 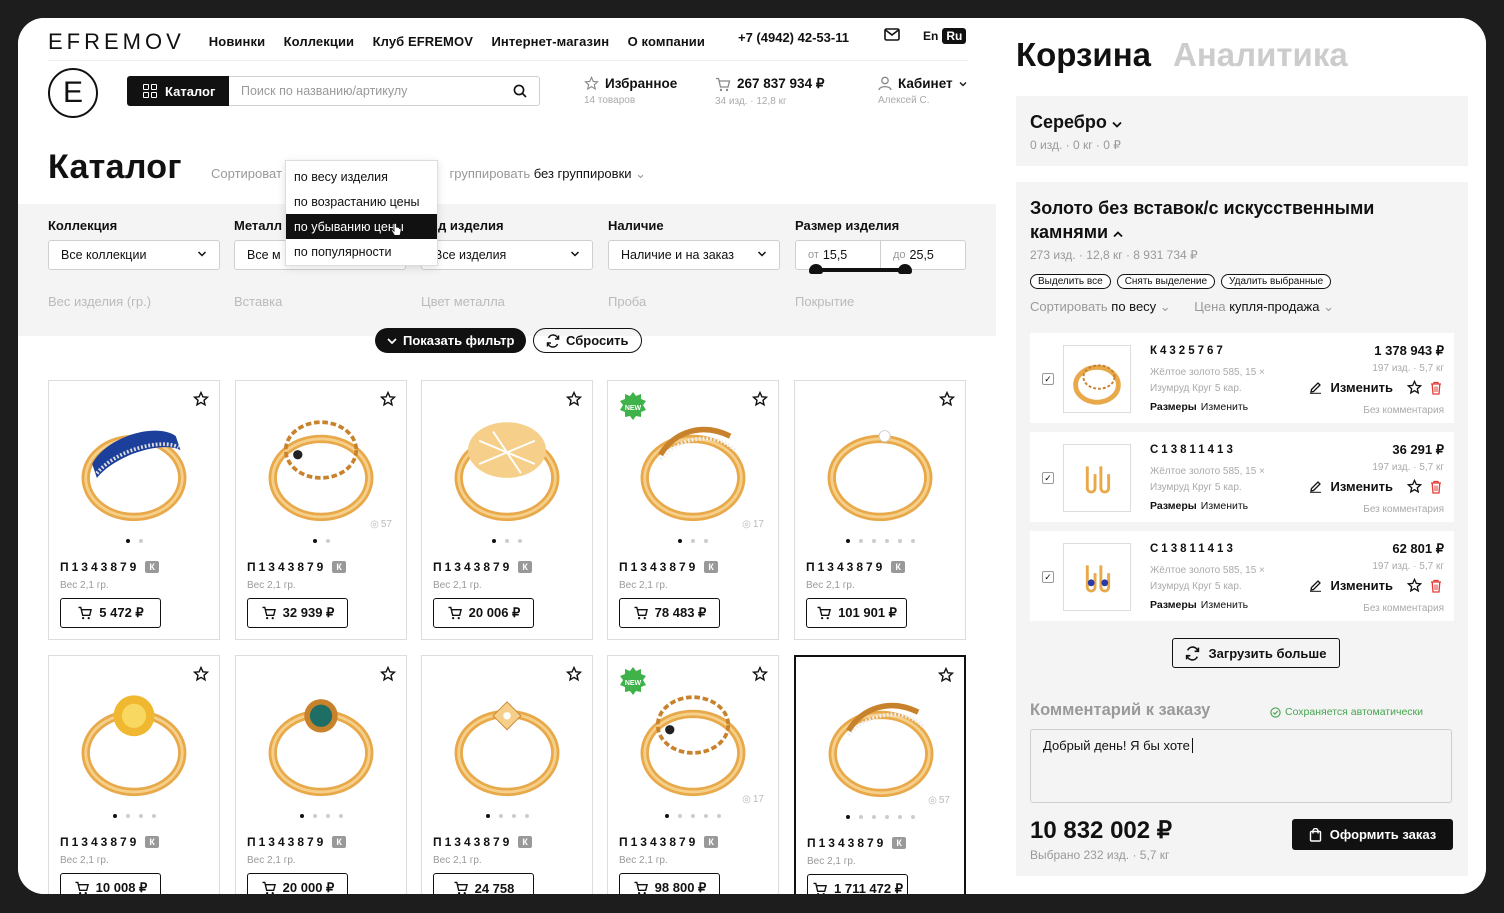 What do you see at coordinates (694, 255) in the screenshot?
I see `availability-select: Наличие и на заказ` at bounding box center [694, 255].